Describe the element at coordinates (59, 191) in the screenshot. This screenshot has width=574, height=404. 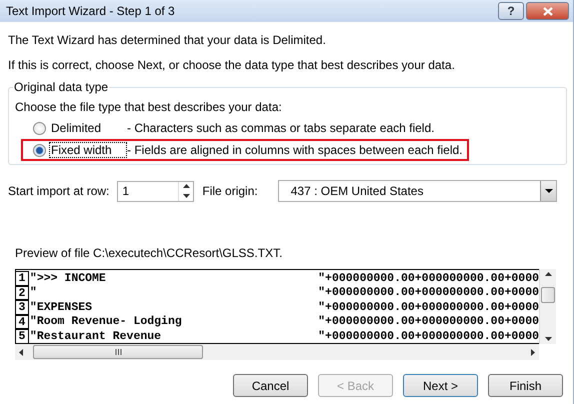
I see `start-row-label: Start import at row:` at that location.